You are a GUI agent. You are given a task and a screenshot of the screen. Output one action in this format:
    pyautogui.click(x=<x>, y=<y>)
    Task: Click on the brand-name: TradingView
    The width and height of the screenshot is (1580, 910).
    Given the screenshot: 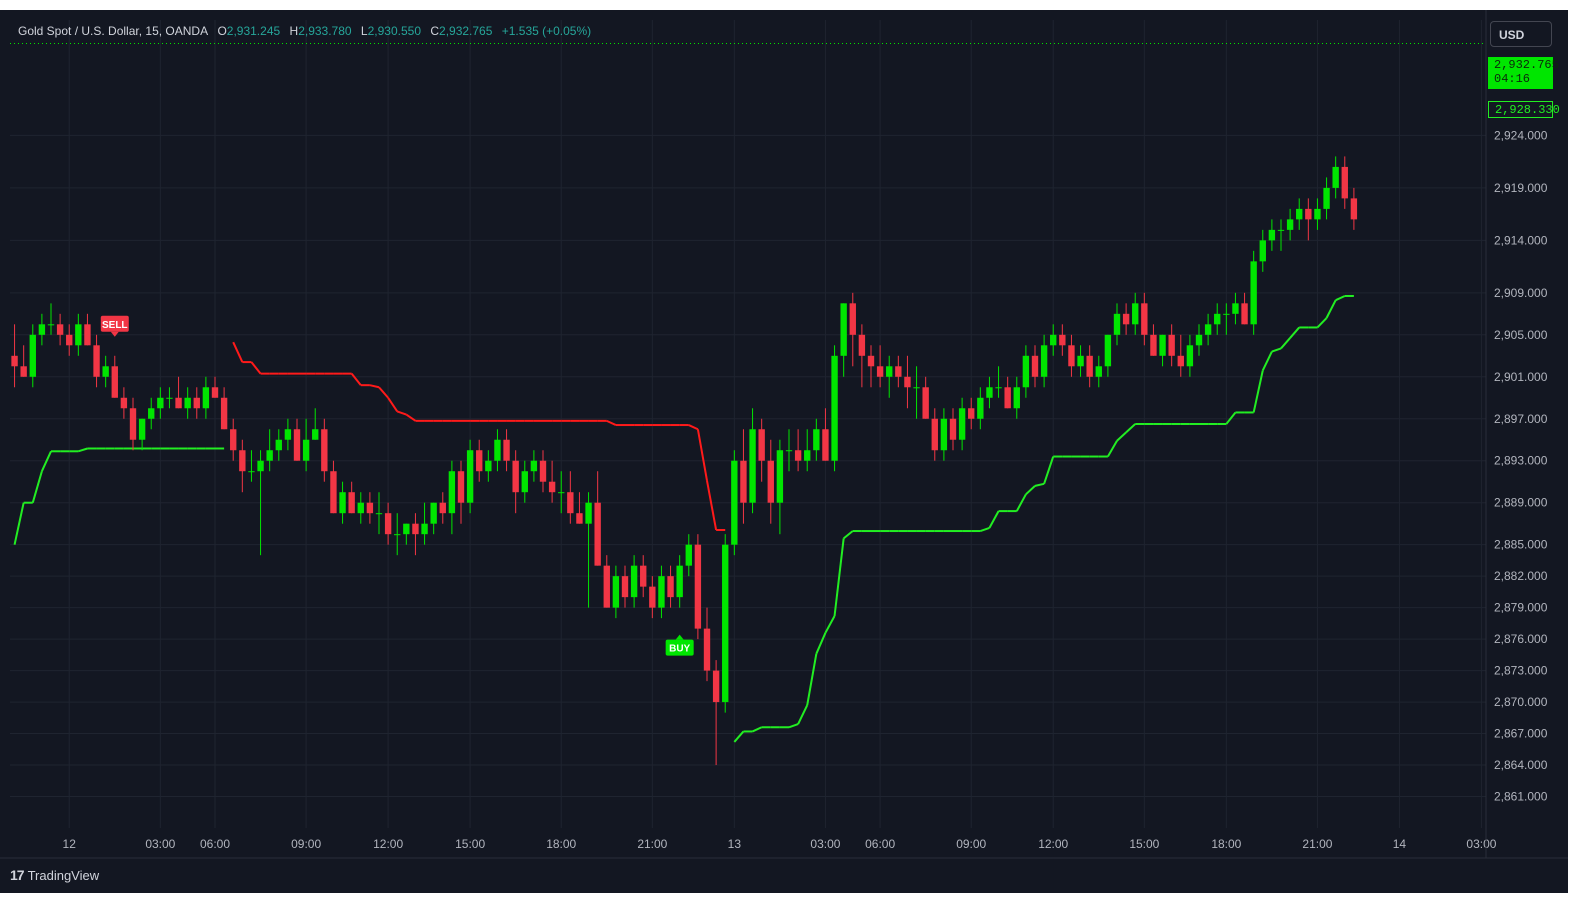 What is the action you would take?
    pyautogui.click(x=64, y=875)
    